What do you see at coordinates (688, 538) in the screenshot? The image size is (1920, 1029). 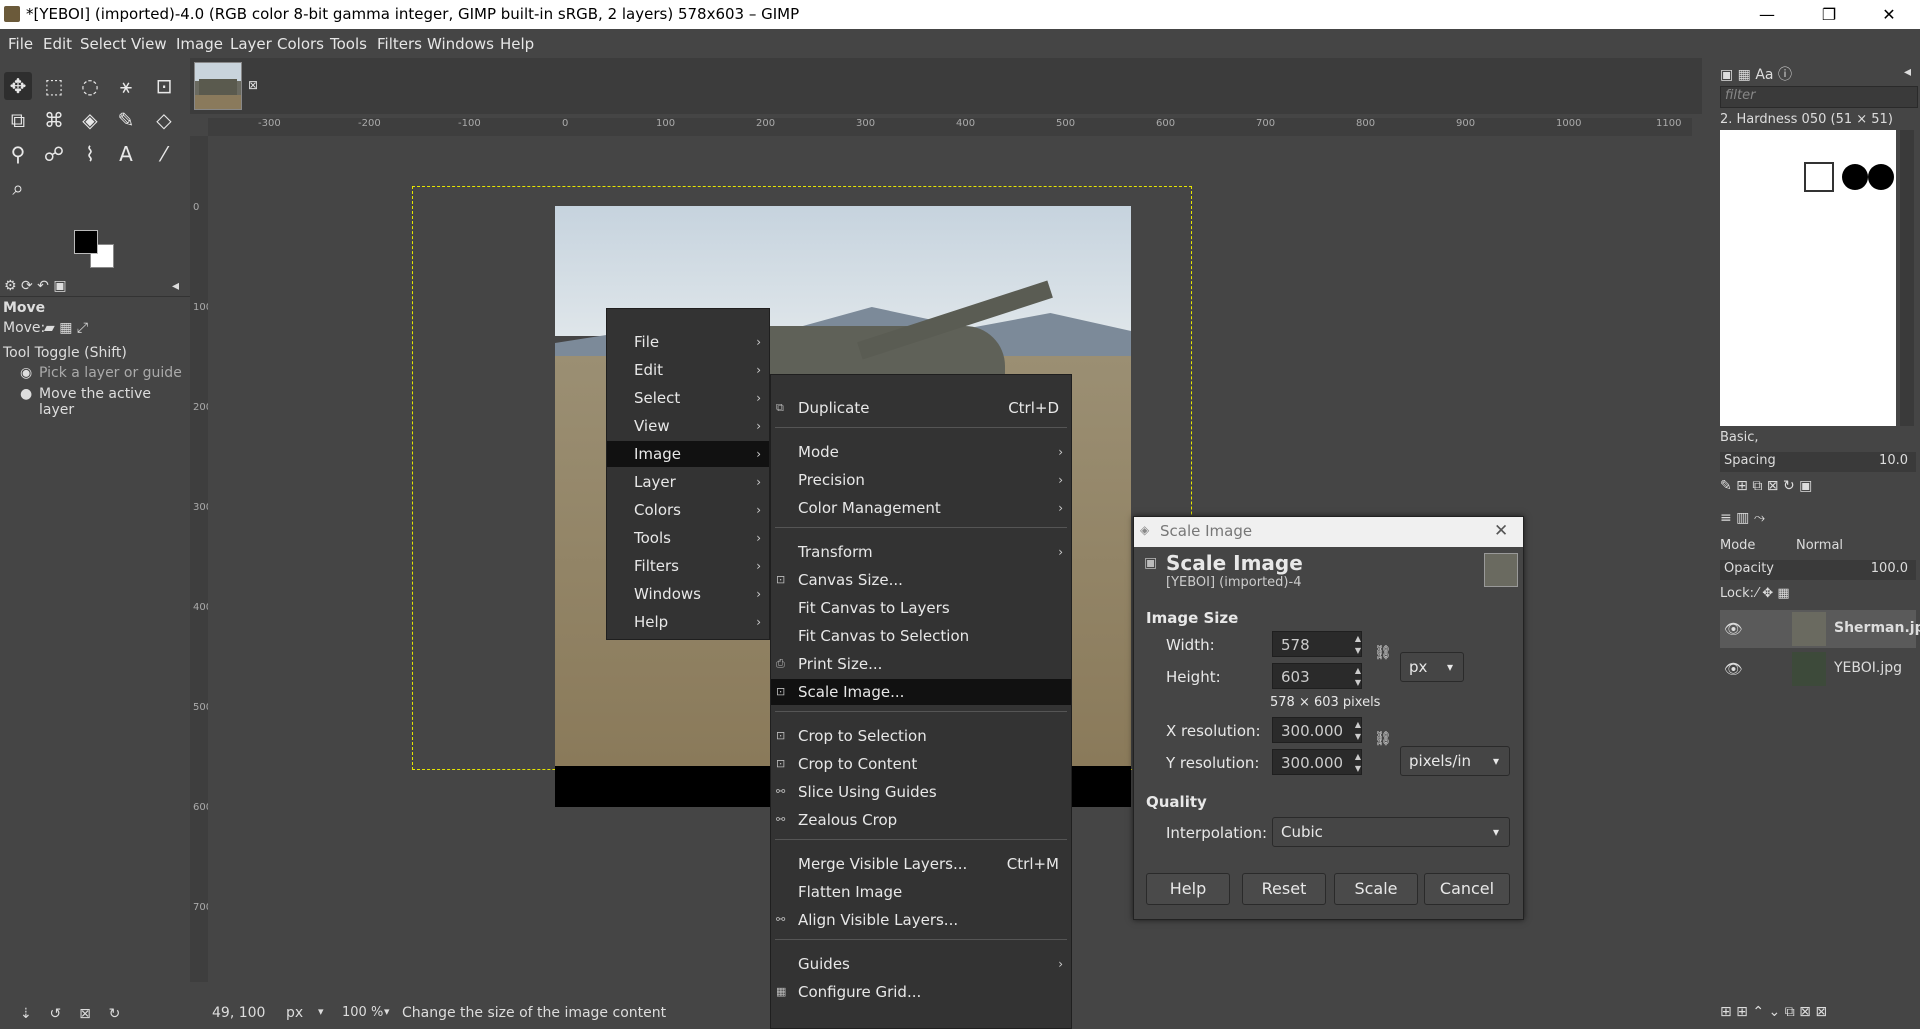 I see `context-menu-tools: Tools ›` at bounding box center [688, 538].